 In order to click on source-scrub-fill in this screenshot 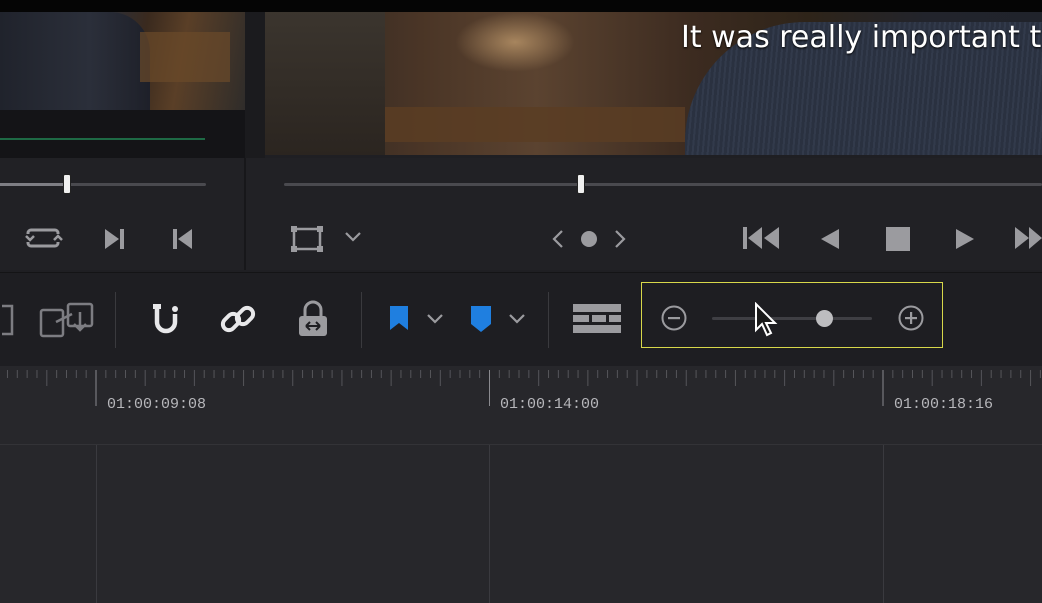, I will do `click(33, 184)`.